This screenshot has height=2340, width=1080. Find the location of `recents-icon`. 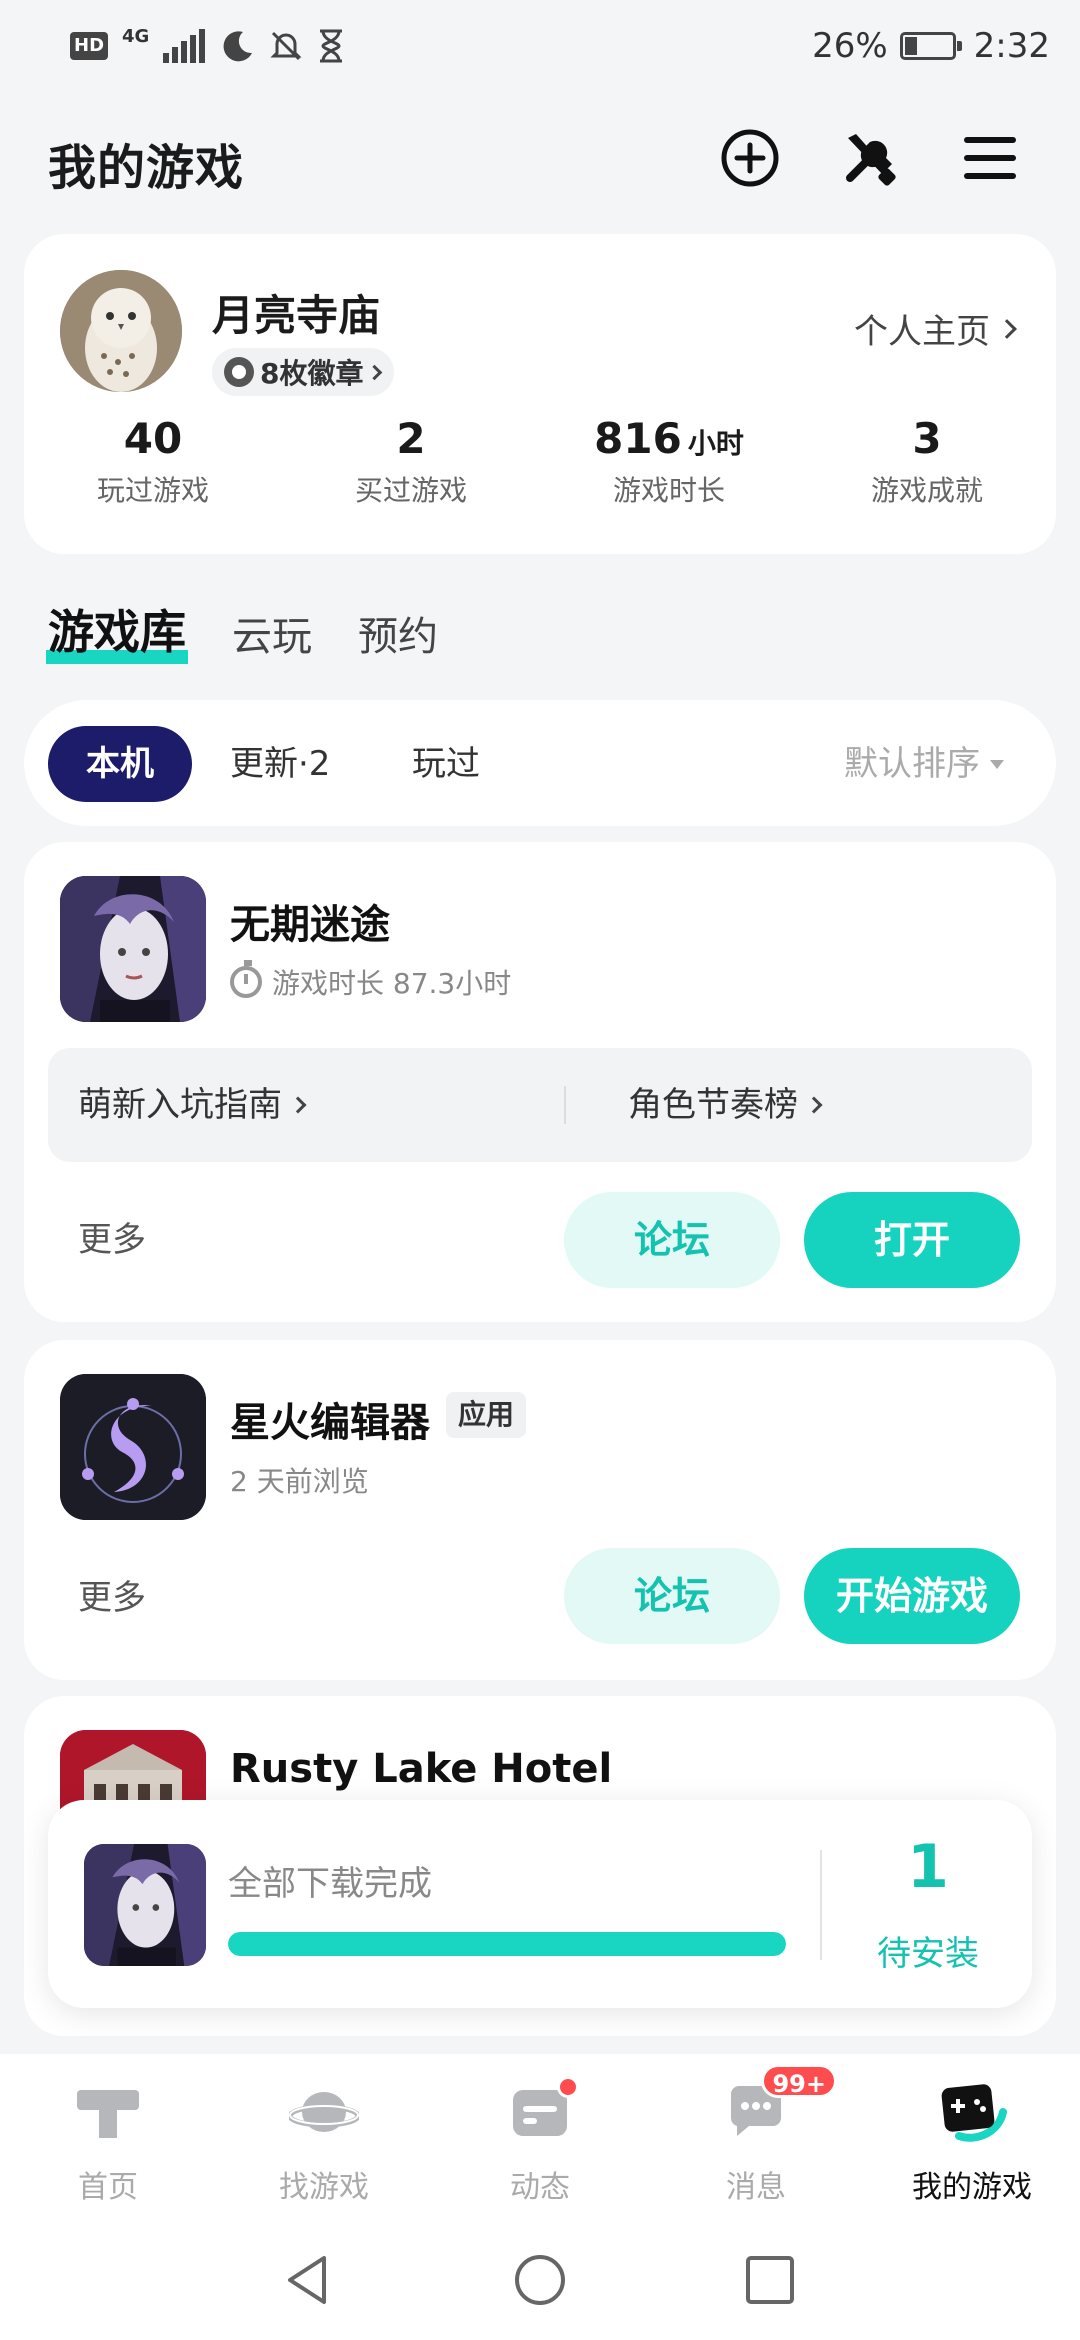

recents-icon is located at coordinates (770, 2280).